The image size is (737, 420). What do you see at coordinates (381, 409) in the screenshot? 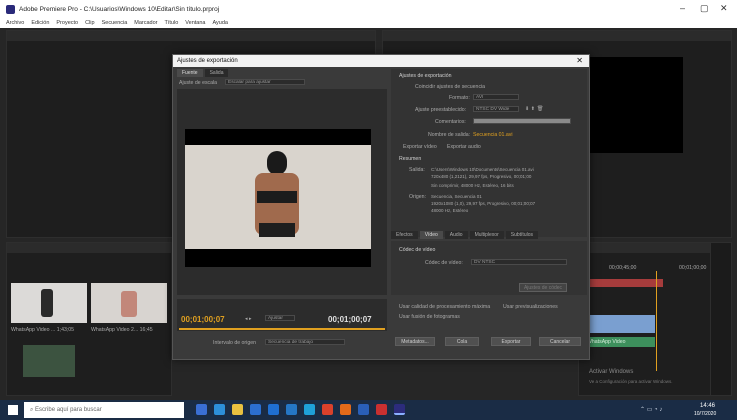
I see `app-icon` at bounding box center [381, 409].